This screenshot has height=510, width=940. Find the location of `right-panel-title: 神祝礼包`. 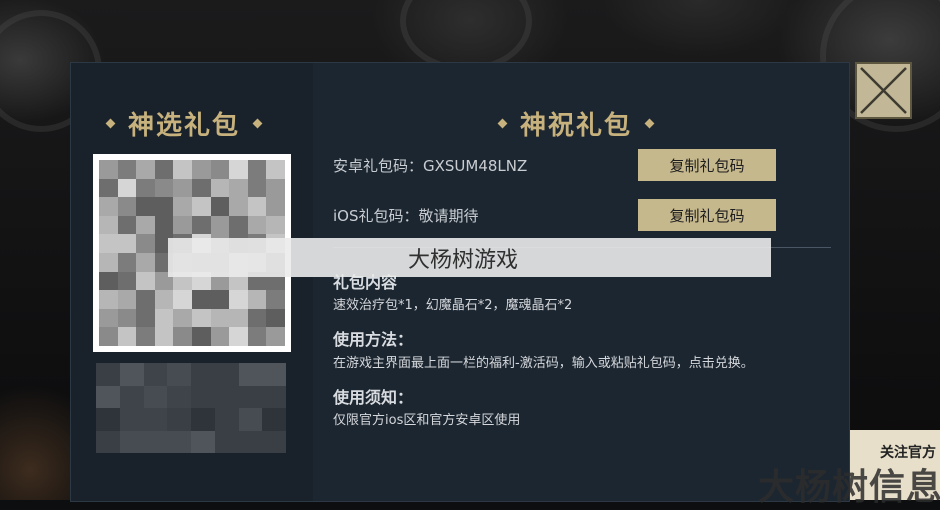

right-panel-title: 神祝礼包 is located at coordinates (576, 123).